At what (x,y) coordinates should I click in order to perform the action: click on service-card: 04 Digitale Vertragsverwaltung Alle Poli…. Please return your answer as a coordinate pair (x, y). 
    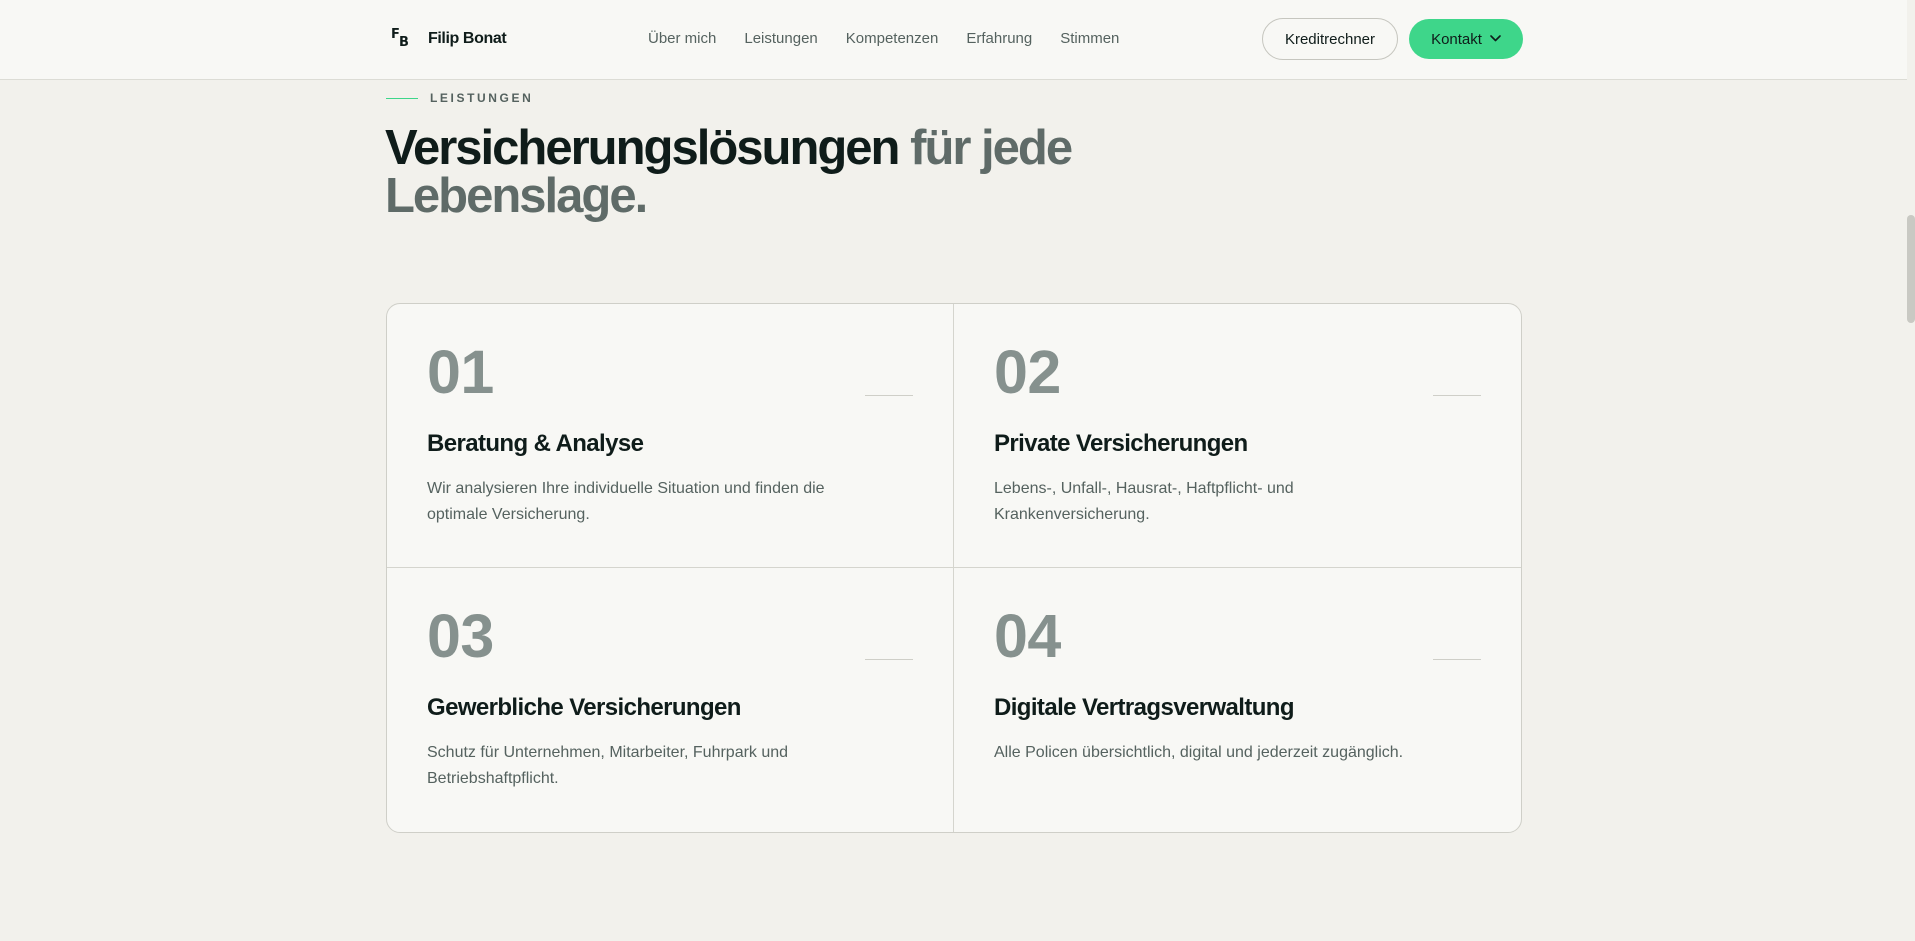
    Looking at the image, I should click on (1237, 700).